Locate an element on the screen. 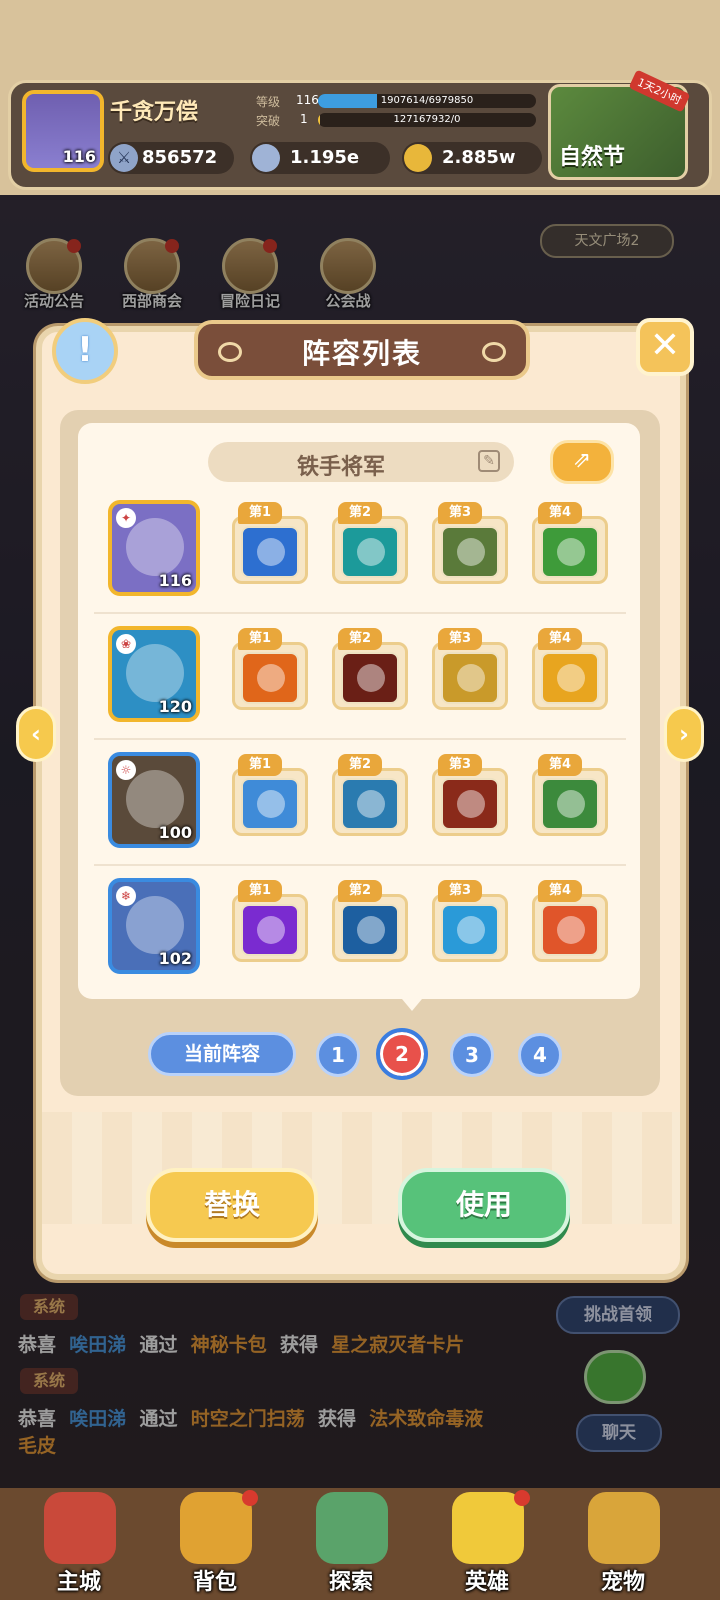  team-name-field: 铁手将军 ✎ is located at coordinates (361, 462).